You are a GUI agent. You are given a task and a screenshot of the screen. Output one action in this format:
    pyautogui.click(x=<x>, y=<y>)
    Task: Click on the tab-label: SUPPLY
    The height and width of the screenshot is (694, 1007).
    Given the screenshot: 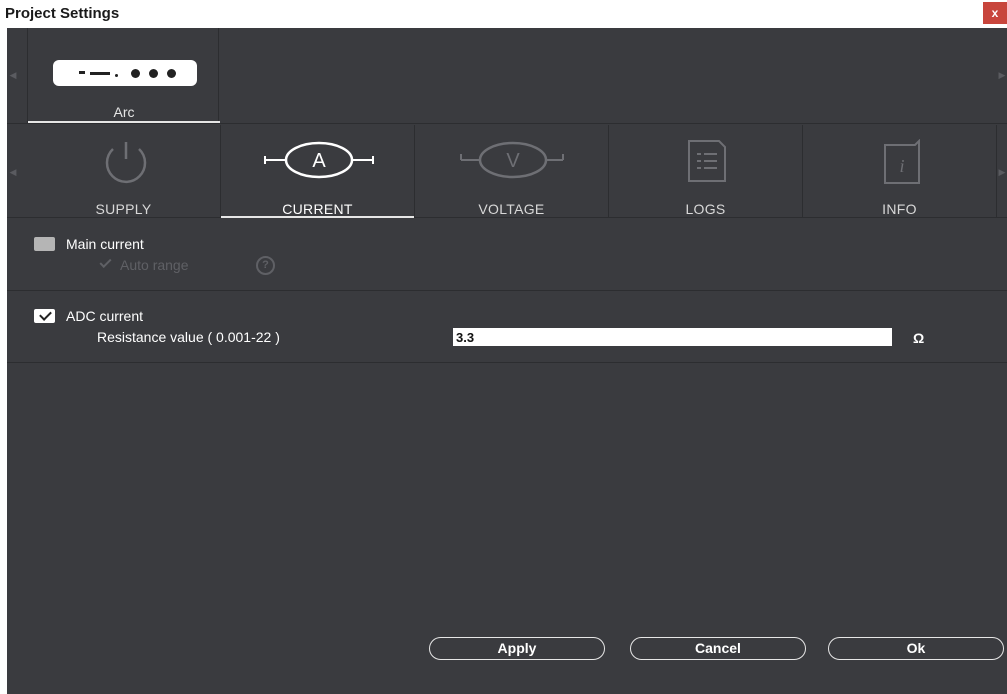 What is the action you would take?
    pyautogui.click(x=123, y=209)
    